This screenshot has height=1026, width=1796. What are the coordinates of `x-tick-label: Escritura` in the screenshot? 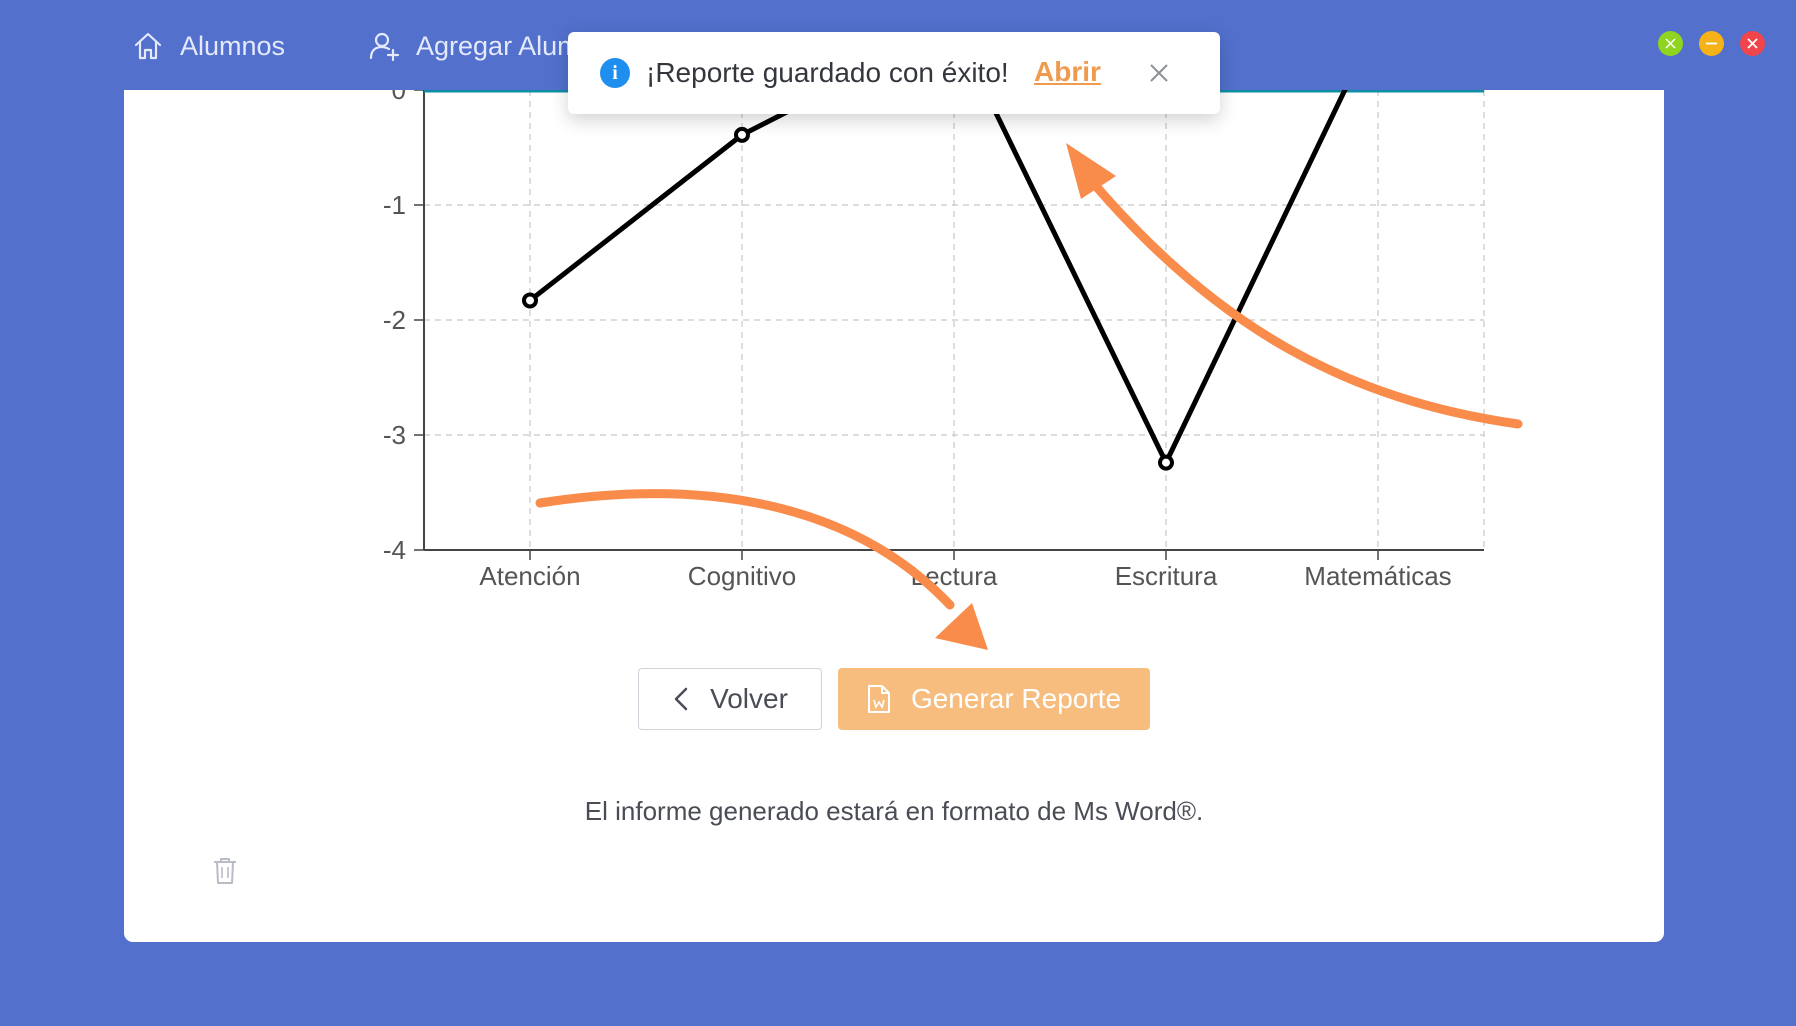 It's located at (1166, 576).